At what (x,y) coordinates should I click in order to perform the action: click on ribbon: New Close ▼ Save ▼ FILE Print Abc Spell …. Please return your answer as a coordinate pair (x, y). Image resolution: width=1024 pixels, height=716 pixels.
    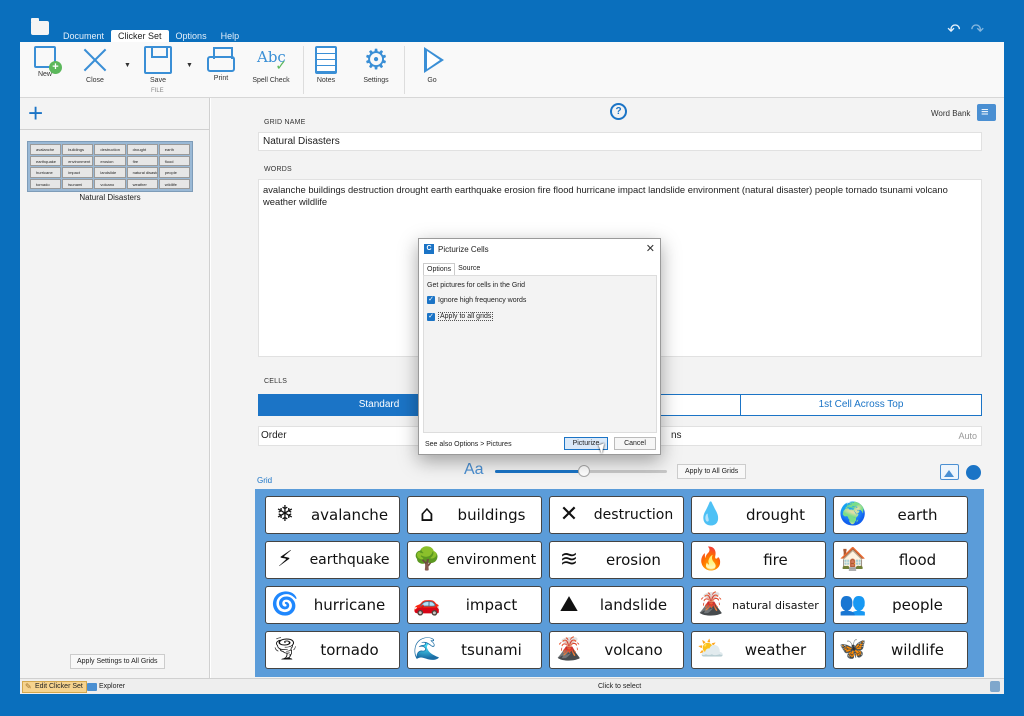
    Looking at the image, I should click on (512, 70).